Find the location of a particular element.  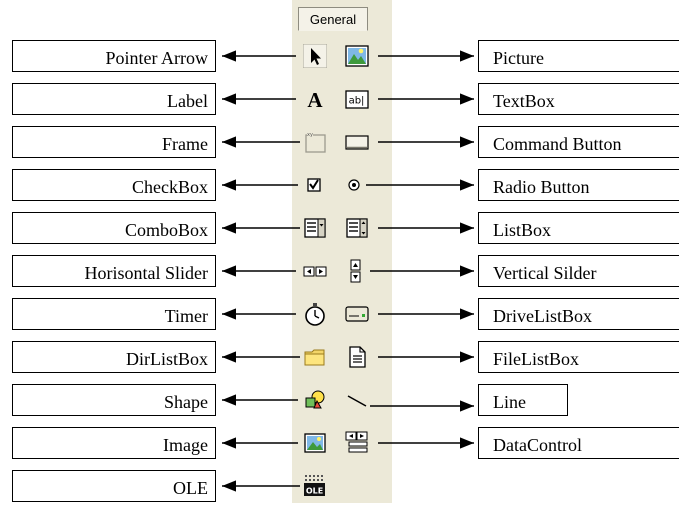

textbox-icon: ab| is located at coordinates (357, 99).